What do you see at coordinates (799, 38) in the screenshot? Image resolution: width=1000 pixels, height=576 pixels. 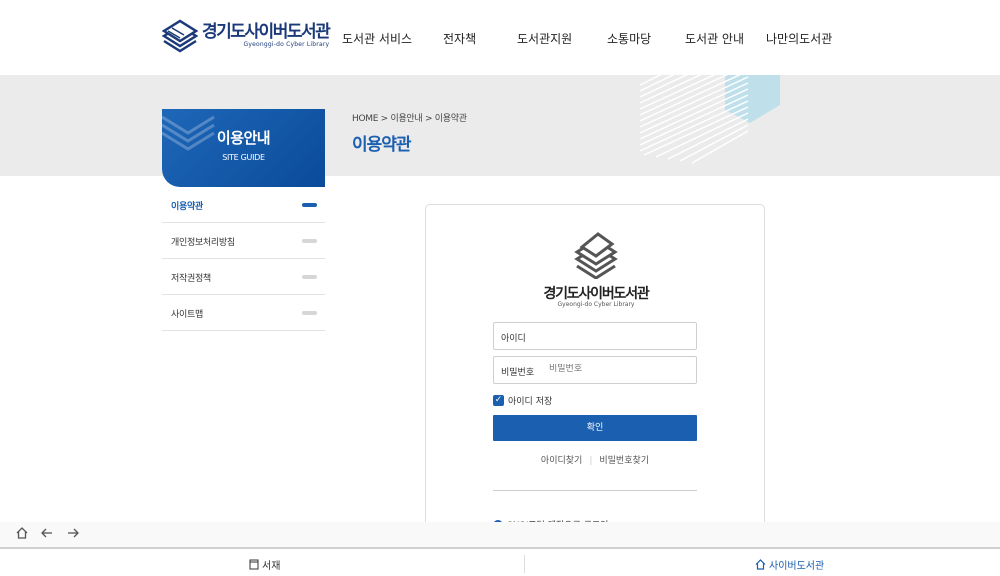 I see `nav-my-library: 나만의도서관` at bounding box center [799, 38].